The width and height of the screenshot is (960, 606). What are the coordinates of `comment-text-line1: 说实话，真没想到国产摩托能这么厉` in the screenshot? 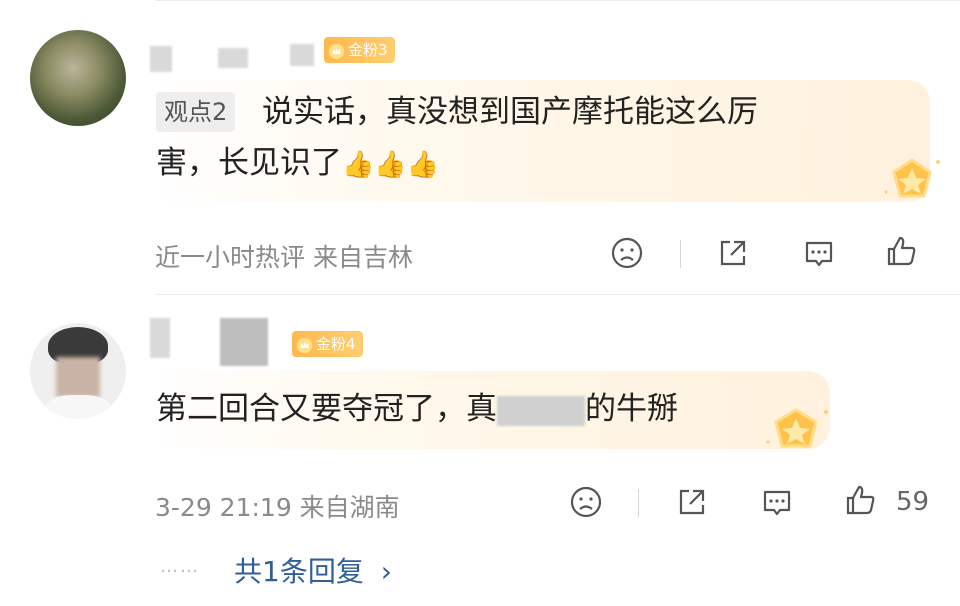 It's located at (510, 112).